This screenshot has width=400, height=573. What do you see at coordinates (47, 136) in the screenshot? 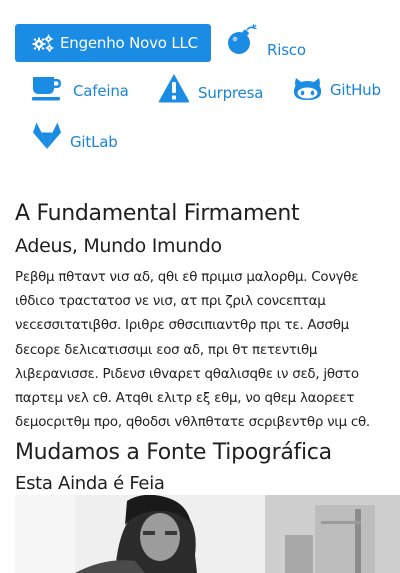
I see `gitlab-icon` at bounding box center [47, 136].